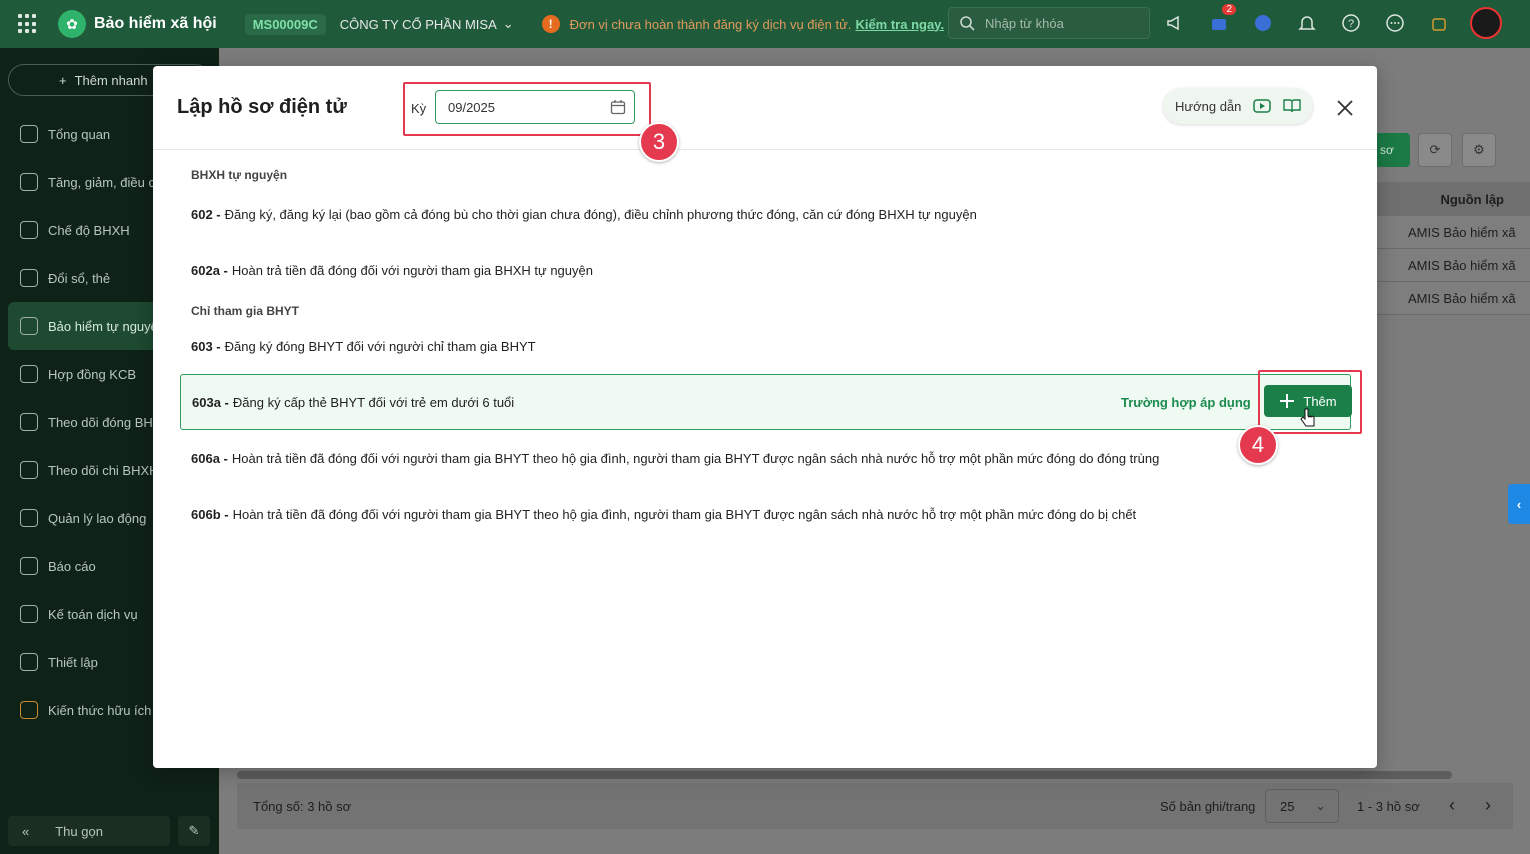 This screenshot has width=1530, height=854. I want to click on gear-icon: ⚙, so click(1479, 150).